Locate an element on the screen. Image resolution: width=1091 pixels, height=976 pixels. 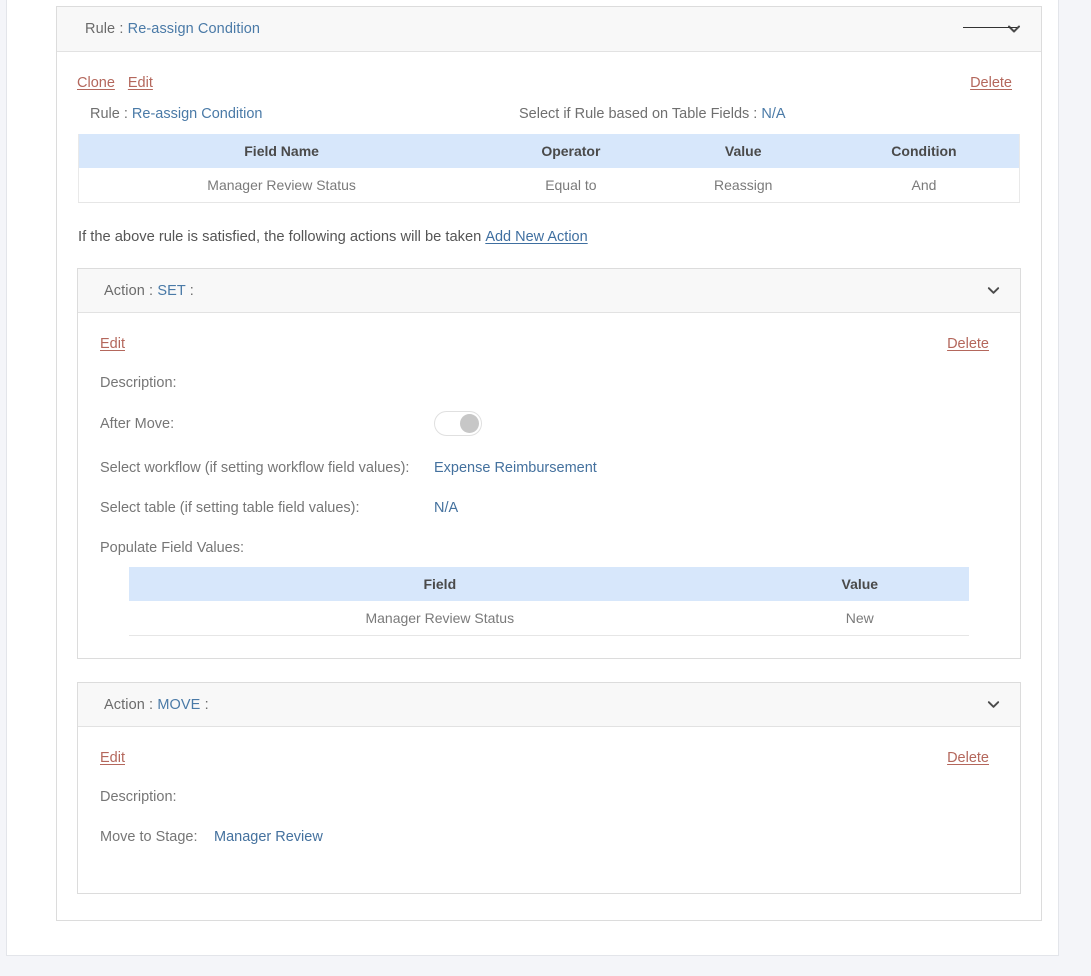
field-values-table-wrap: Field Value Manager Review Status New is located at coordinates (549, 601).